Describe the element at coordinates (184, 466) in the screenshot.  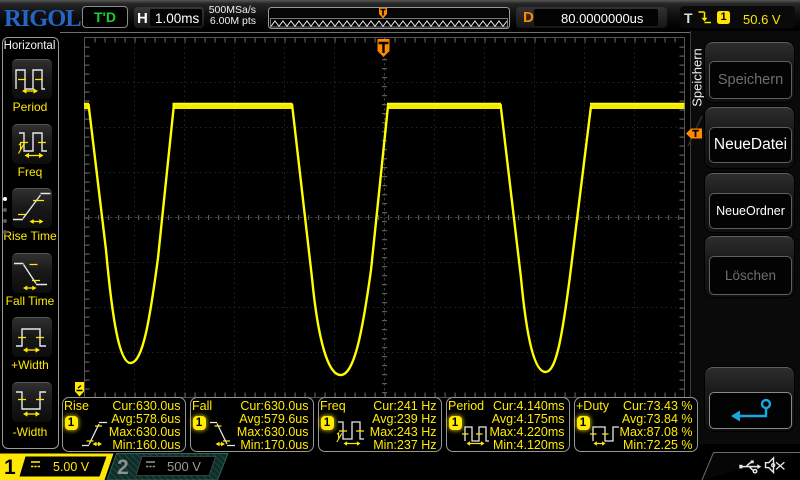
I see `svg-text: 500 V` at that location.